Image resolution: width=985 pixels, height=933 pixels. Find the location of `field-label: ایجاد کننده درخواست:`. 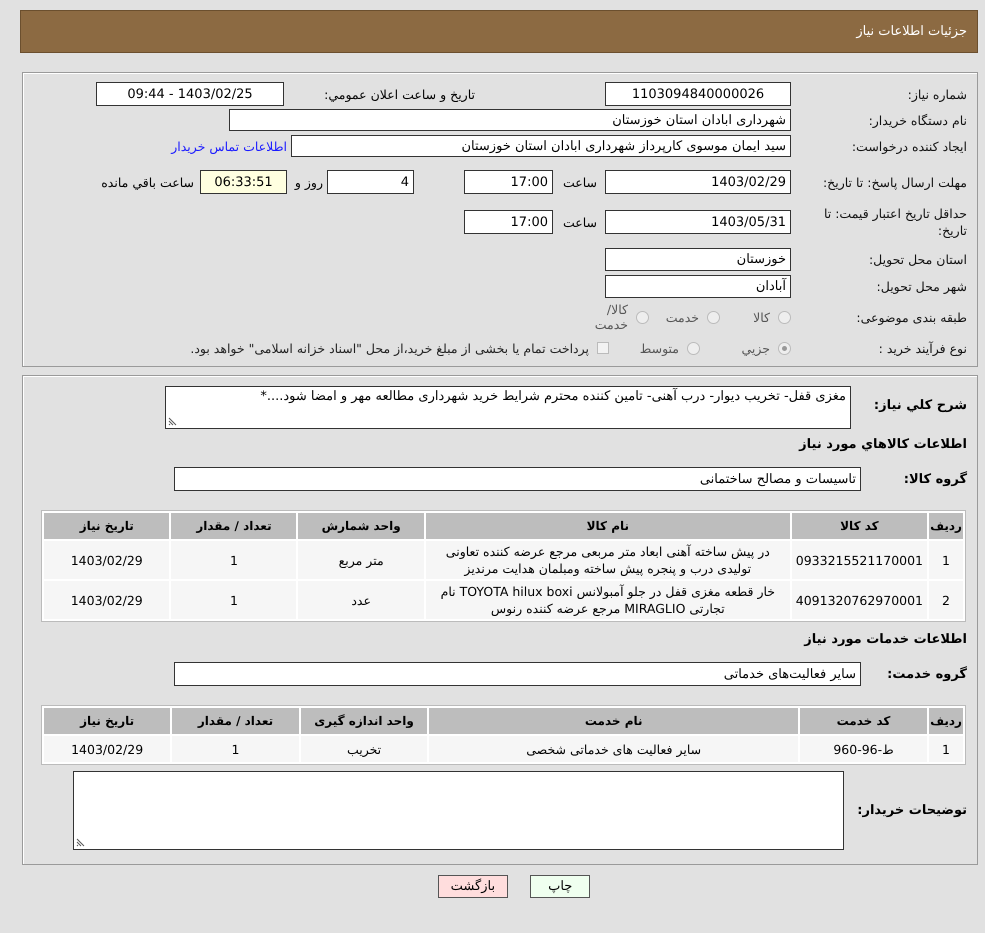

field-label: ایجاد کننده درخواست: is located at coordinates (908, 146).